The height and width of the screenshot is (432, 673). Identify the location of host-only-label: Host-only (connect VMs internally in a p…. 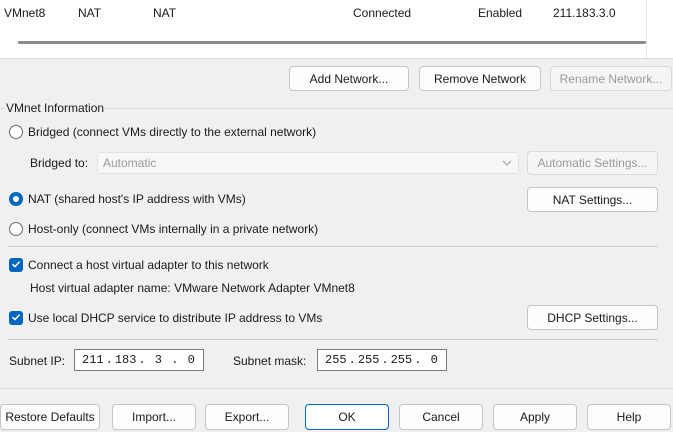
(173, 229).